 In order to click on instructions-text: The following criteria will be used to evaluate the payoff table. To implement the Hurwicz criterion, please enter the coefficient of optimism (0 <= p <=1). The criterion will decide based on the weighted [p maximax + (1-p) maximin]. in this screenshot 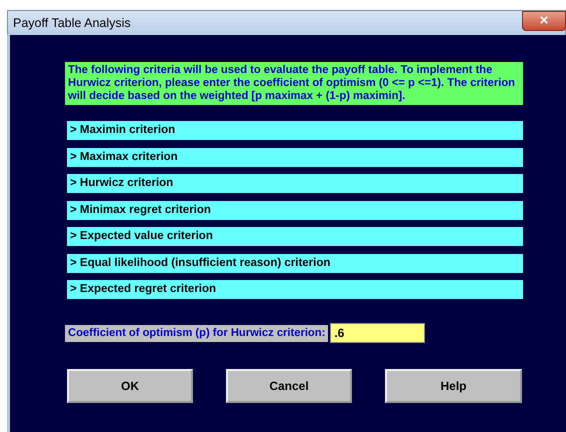, I will do `click(294, 83)`.